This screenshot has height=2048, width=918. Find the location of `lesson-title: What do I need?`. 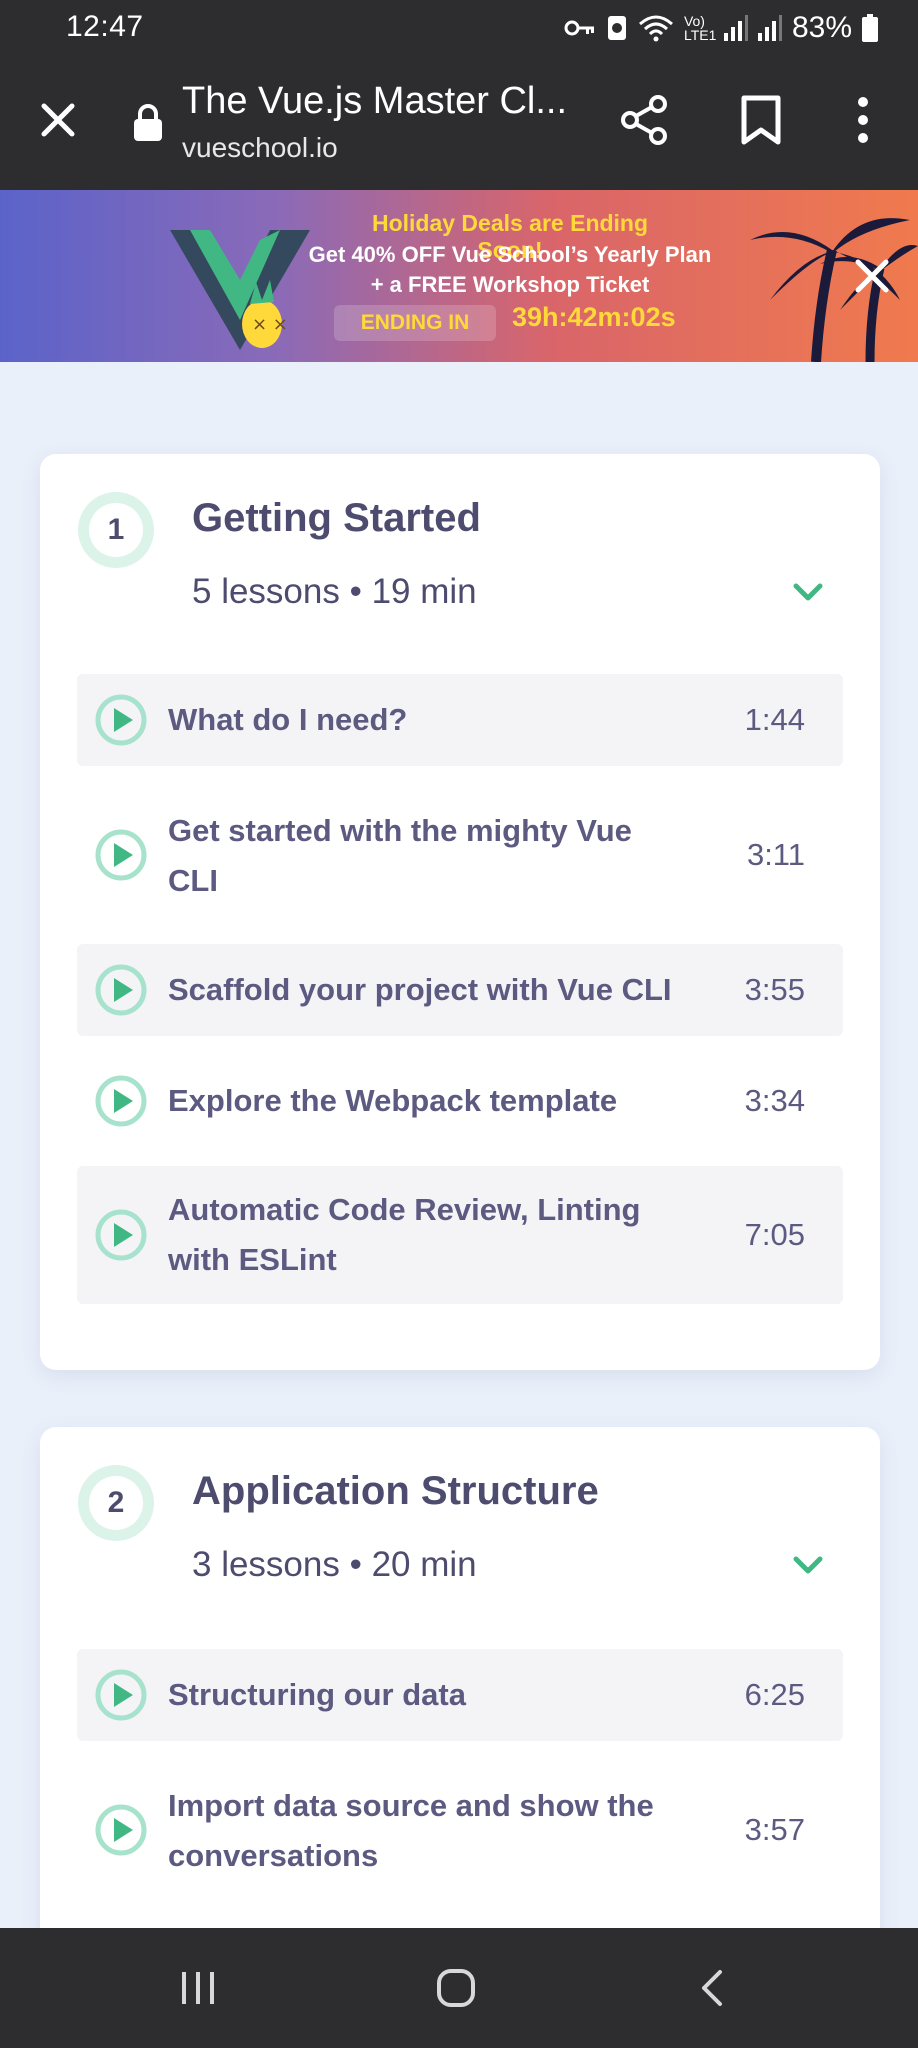

lesson-title: What do I need? is located at coordinates (438, 720).